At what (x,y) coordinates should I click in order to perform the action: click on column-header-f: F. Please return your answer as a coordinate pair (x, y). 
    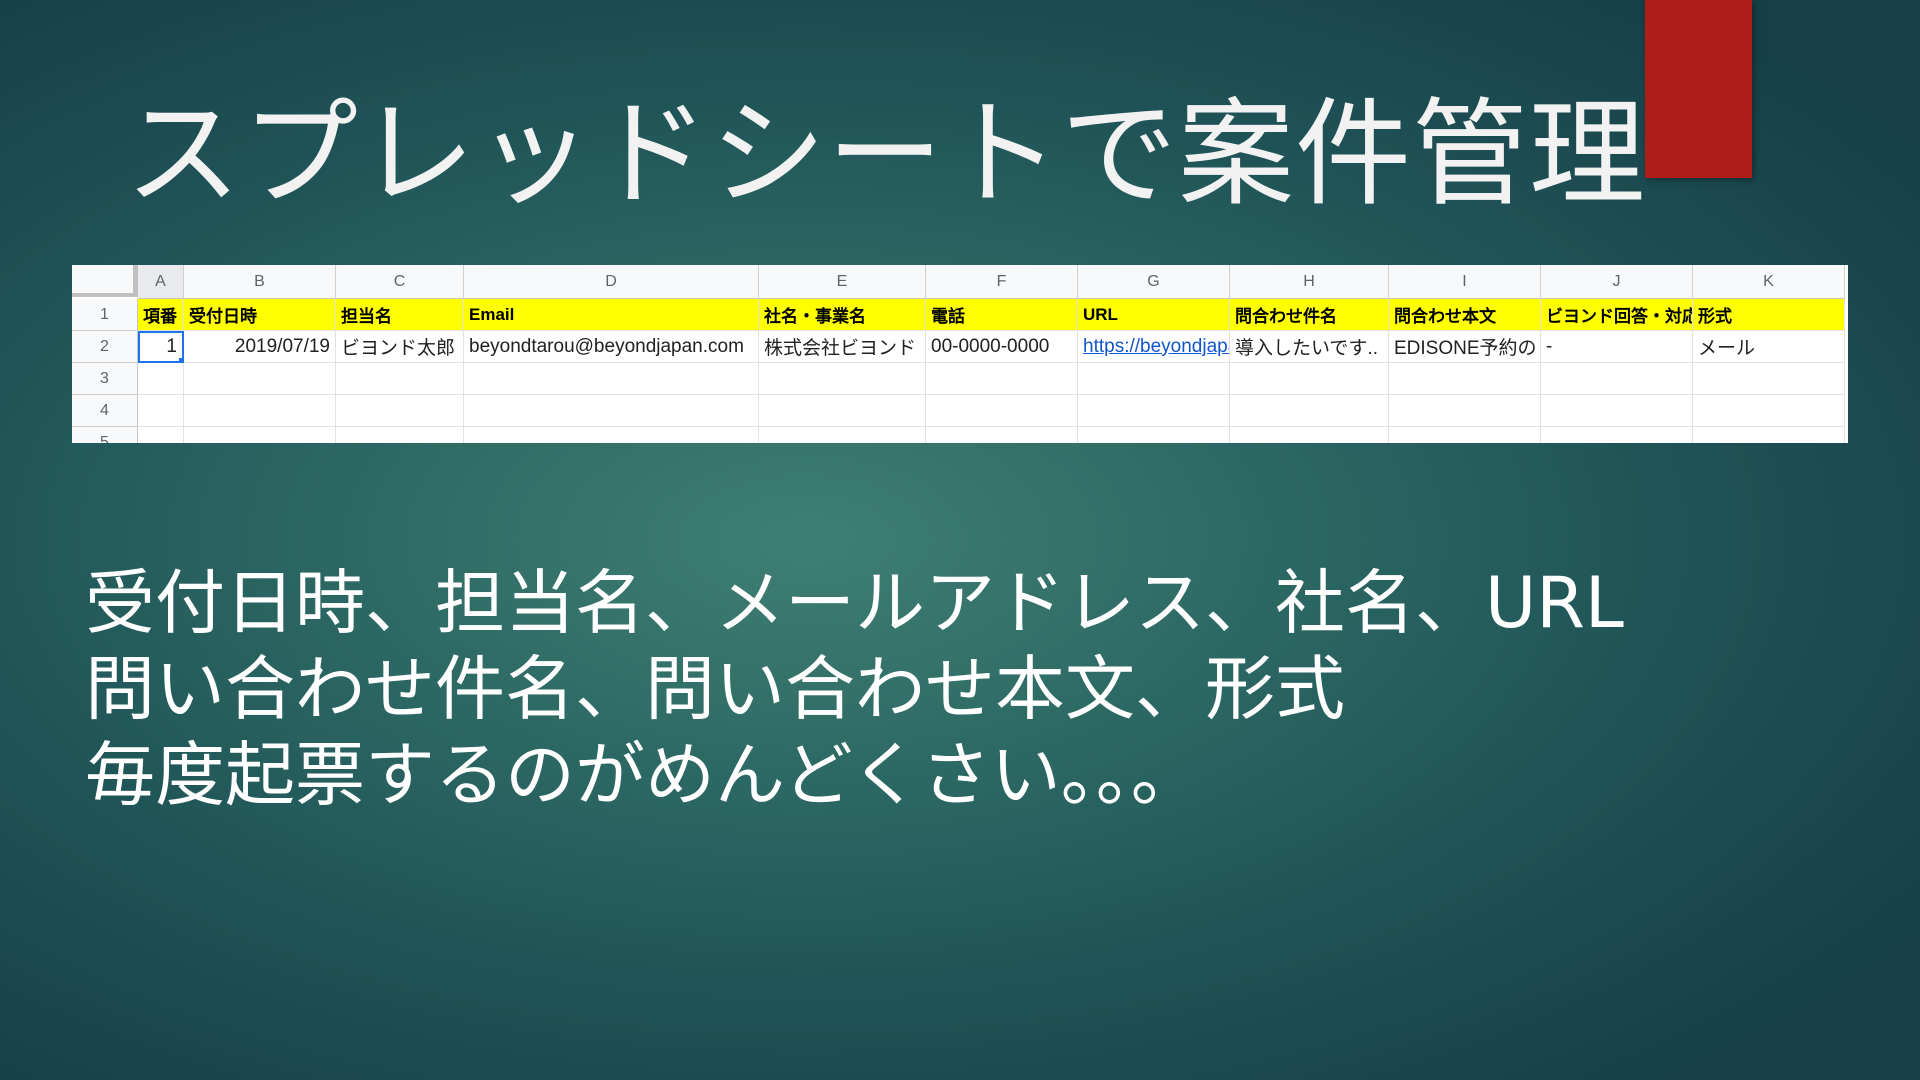
    Looking at the image, I should click on (1002, 282).